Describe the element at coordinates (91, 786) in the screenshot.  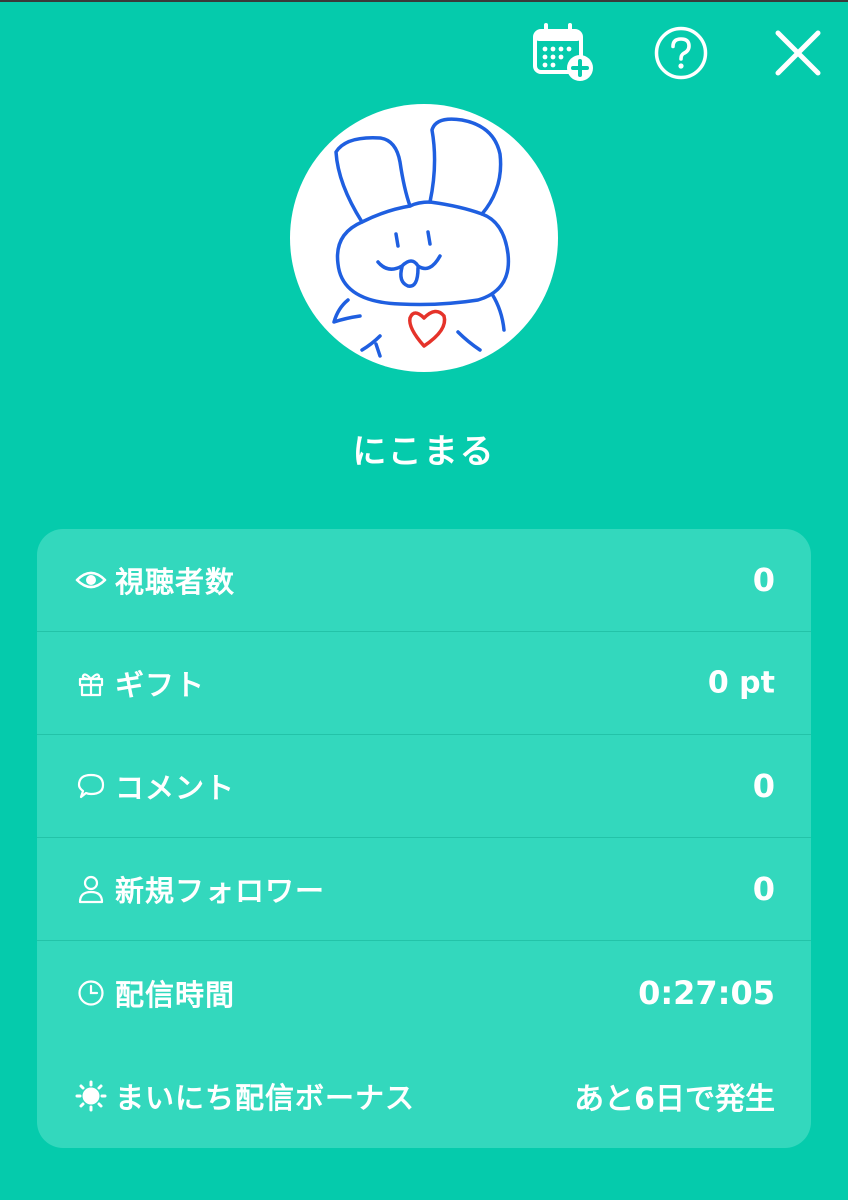
I see `comment-icon` at that location.